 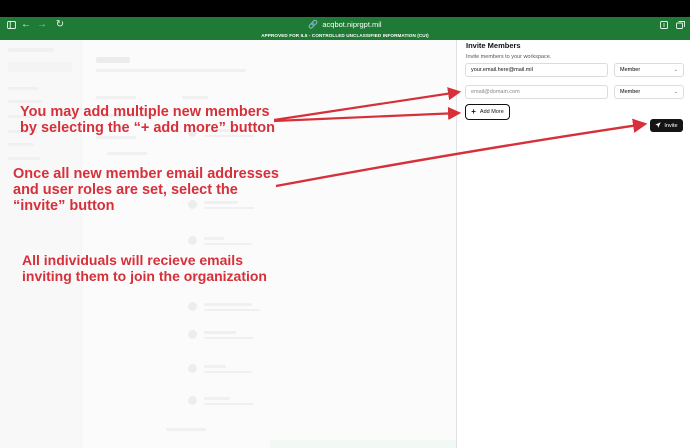 I want to click on add-more-button: + Add More, so click(x=487, y=112).